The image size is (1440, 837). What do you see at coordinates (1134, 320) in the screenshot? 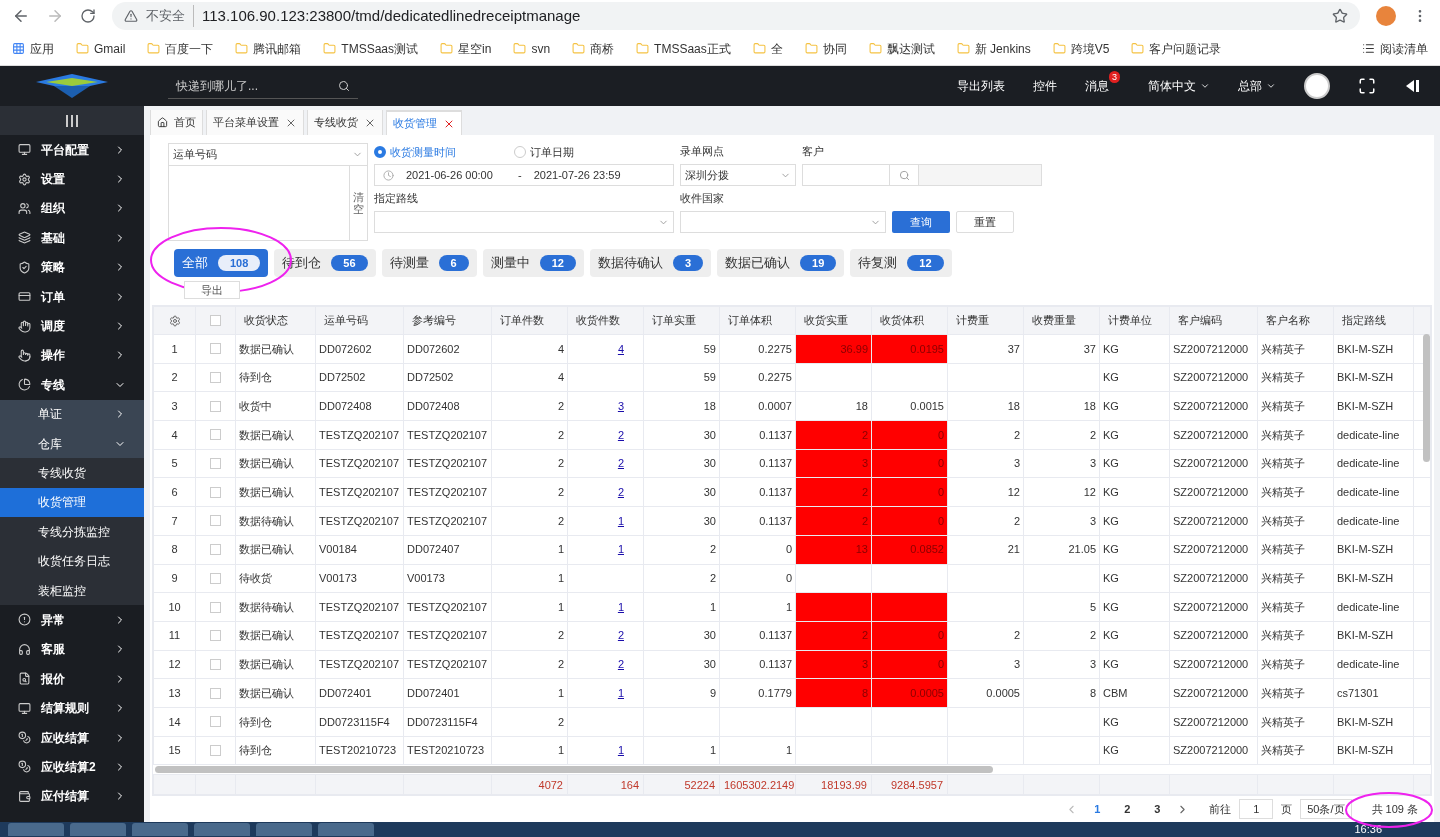
I see `column-header: 计费单位` at bounding box center [1134, 320].